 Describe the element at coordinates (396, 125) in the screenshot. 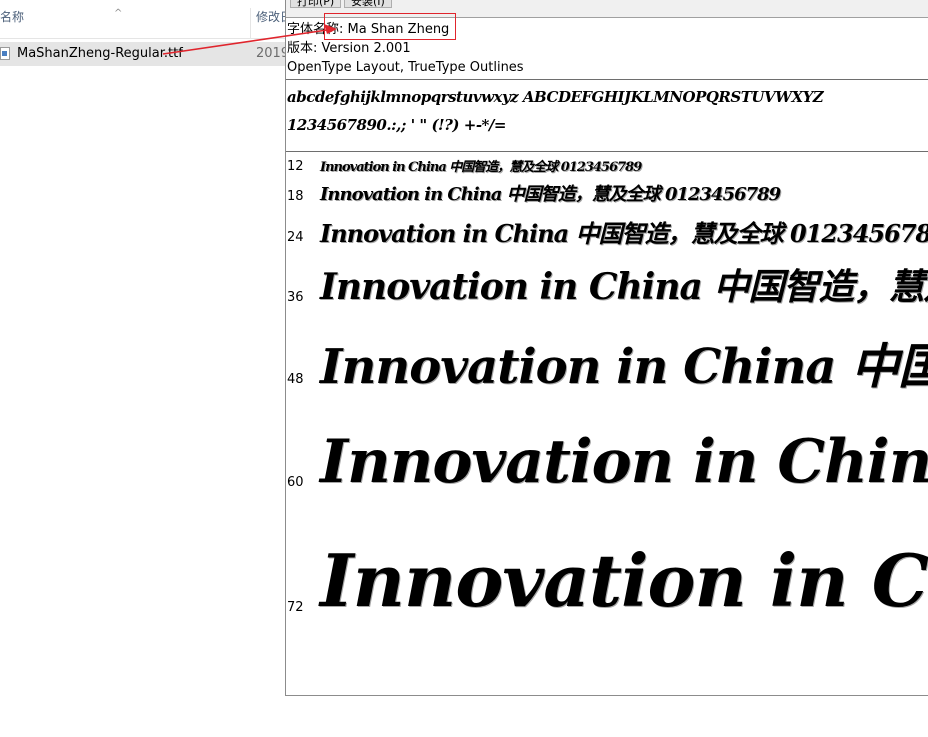

I see `charset-symbols: 1234567890.:,; ' " (!?) +-*/=` at that location.